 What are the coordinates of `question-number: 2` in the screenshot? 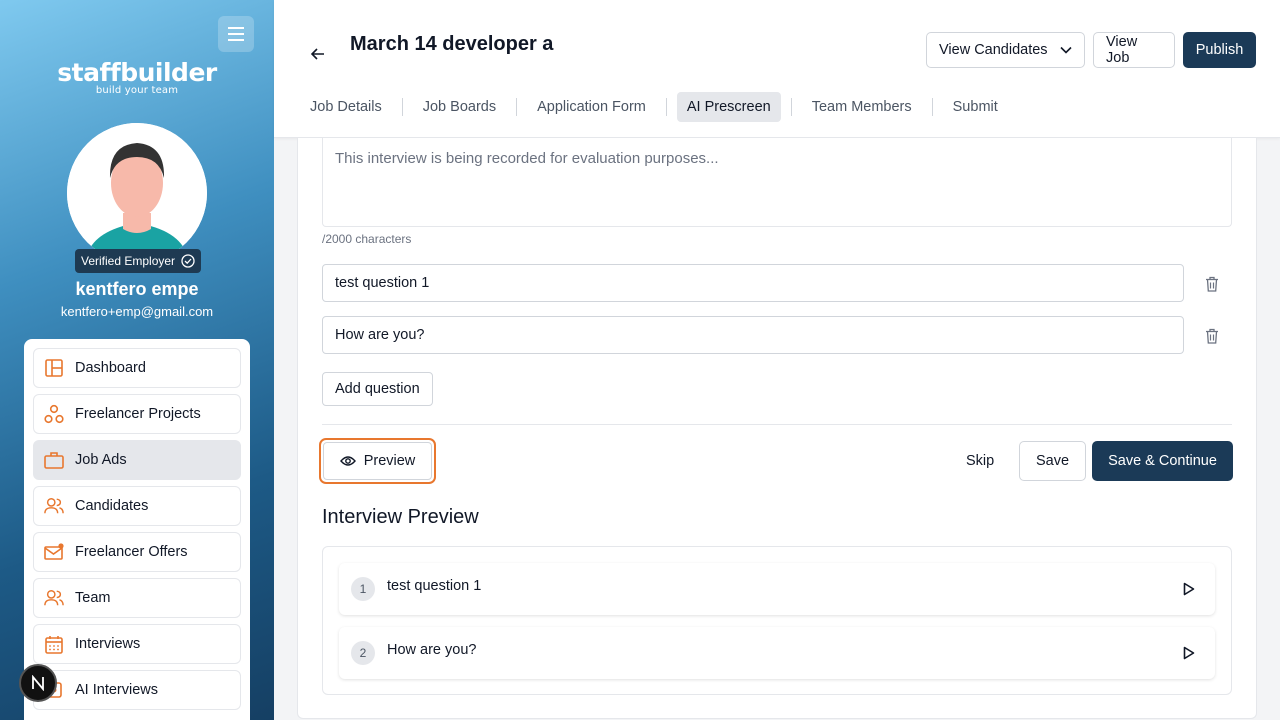 It's located at (363, 653).